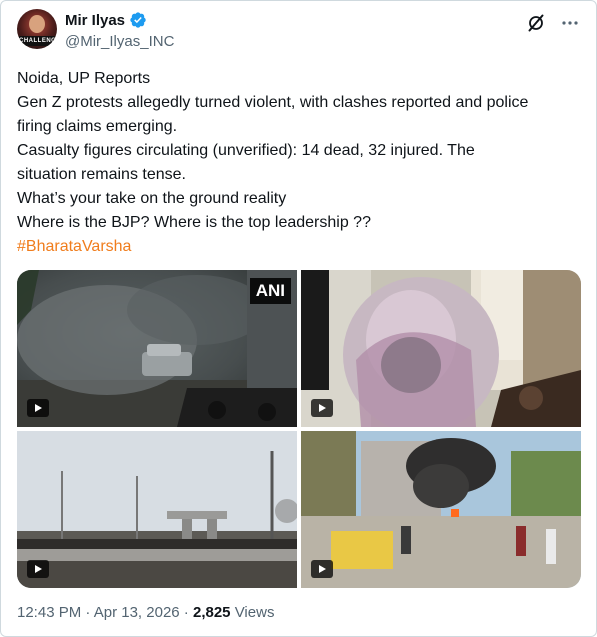  I want to click on video-4-thumbnail, so click(441, 509).